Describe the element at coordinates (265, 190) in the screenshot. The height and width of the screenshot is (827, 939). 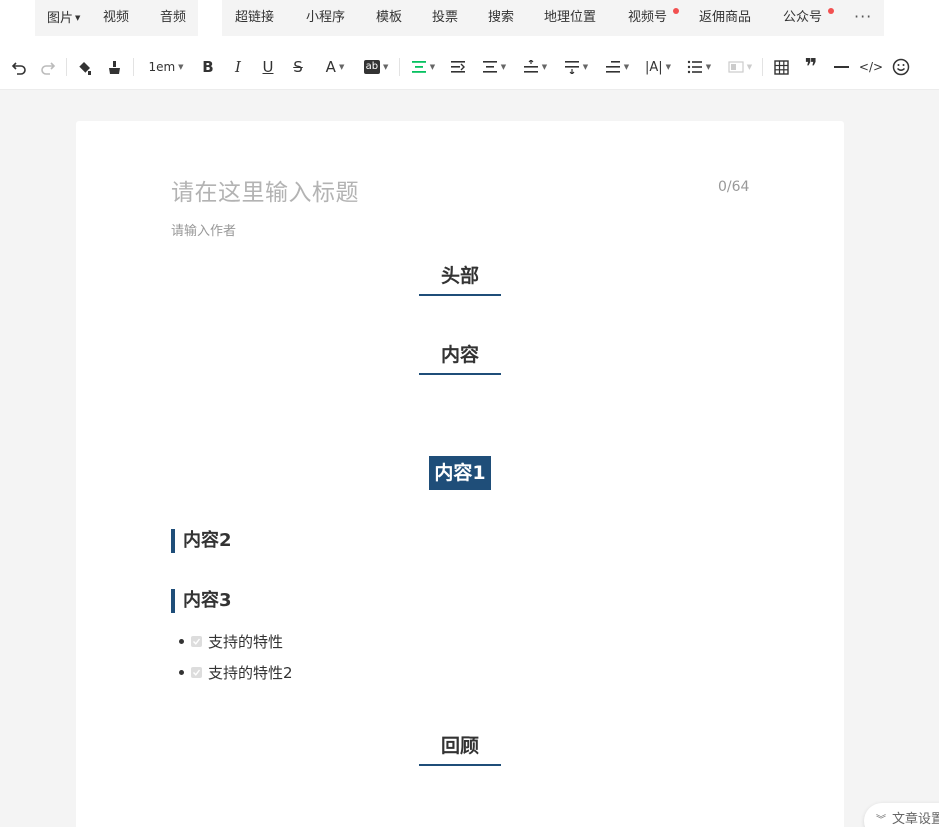
I see `title-input: 请在这里输入标题` at that location.